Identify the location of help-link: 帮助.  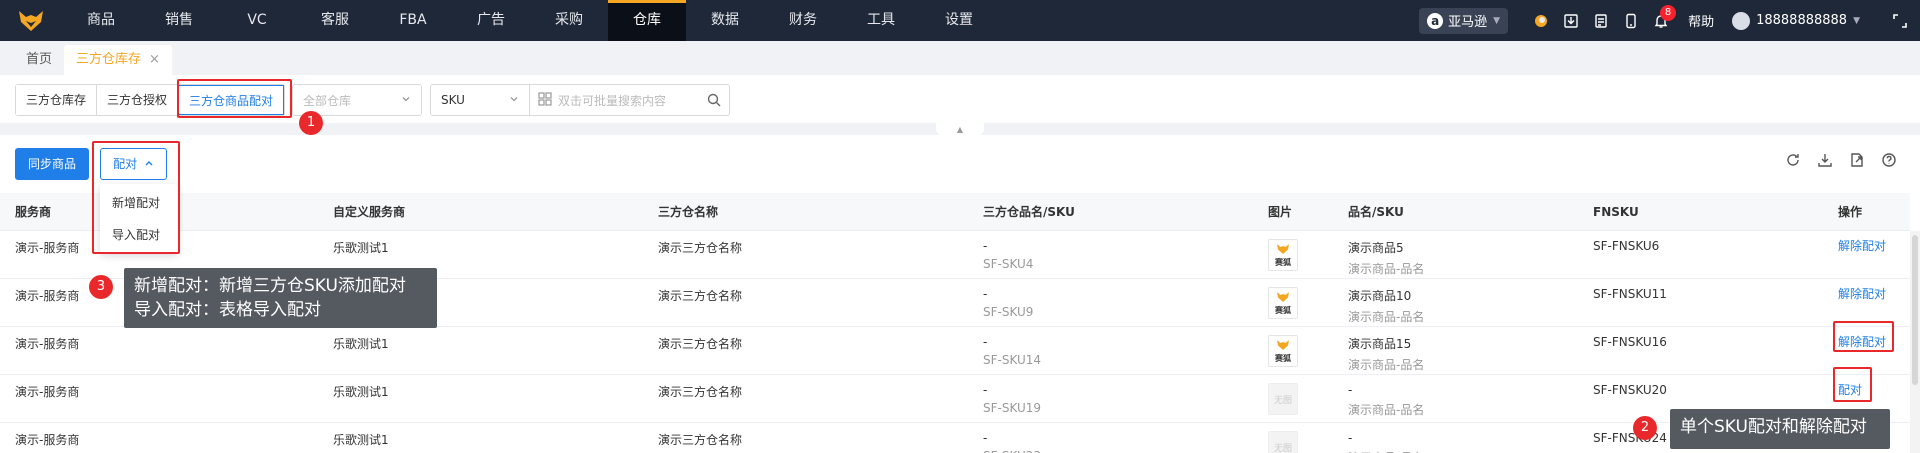
(1701, 20).